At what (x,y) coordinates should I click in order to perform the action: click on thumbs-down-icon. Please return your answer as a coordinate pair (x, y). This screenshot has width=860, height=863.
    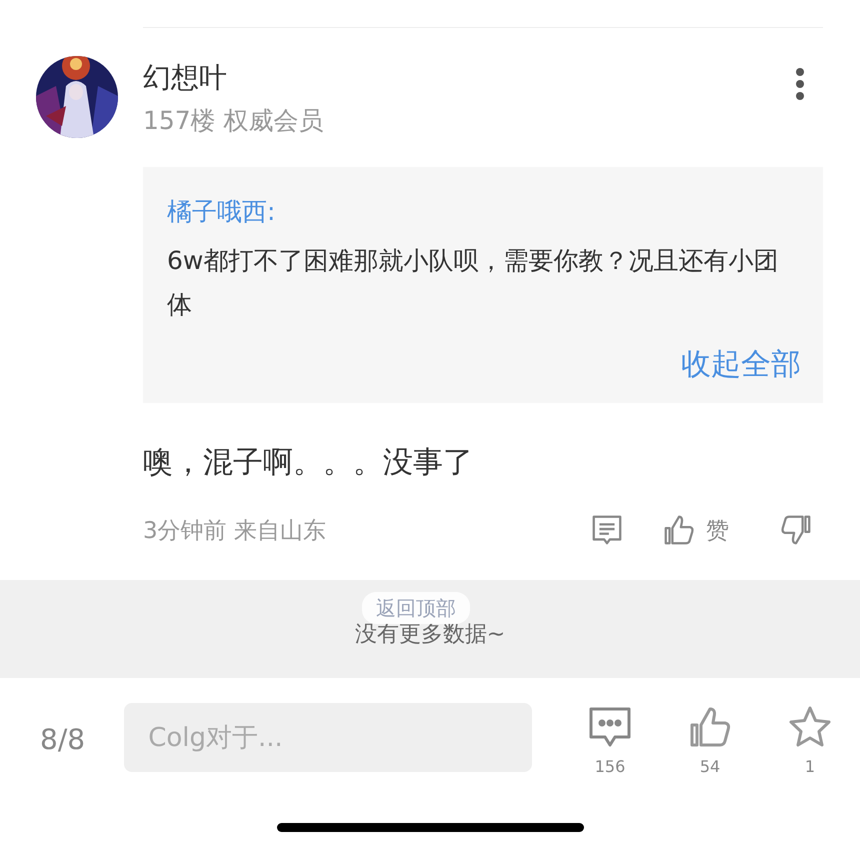
    Looking at the image, I should click on (796, 530).